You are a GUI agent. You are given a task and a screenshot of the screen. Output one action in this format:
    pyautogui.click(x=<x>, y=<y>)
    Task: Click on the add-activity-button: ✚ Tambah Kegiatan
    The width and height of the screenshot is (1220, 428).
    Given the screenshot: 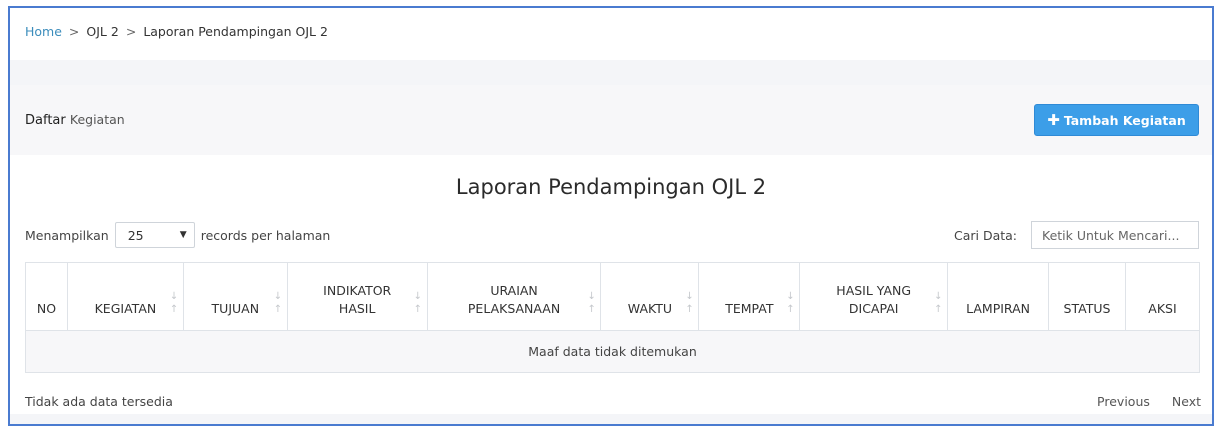 What is the action you would take?
    pyautogui.click(x=1116, y=120)
    